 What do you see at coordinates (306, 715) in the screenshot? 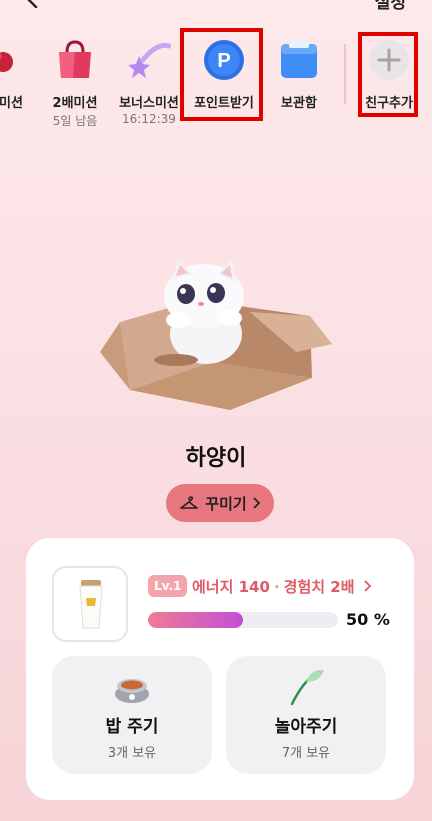
I see `play-button: 놀아주기 7개 보유` at bounding box center [306, 715].